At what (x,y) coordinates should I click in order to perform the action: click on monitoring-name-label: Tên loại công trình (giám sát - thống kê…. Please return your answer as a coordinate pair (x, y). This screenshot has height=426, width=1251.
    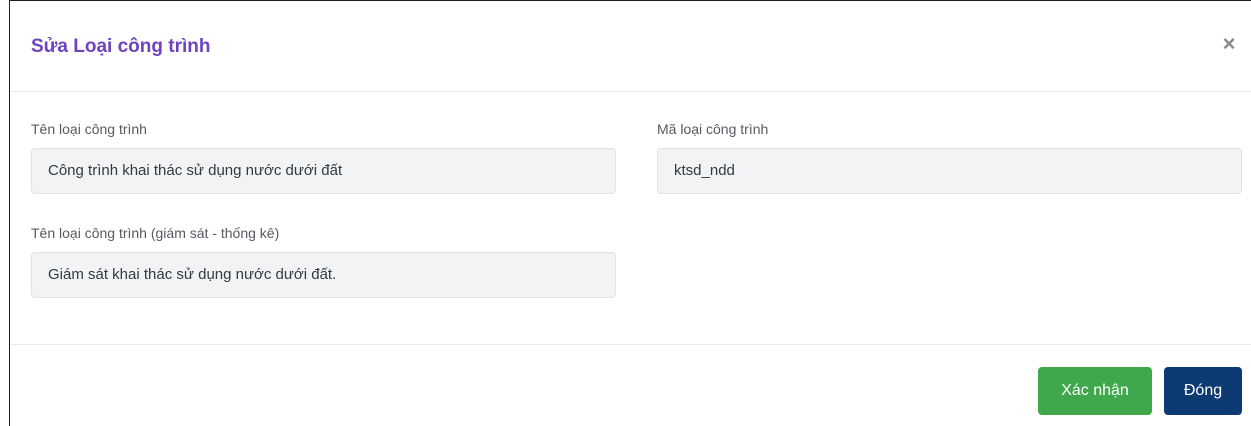
    Looking at the image, I should click on (155, 233).